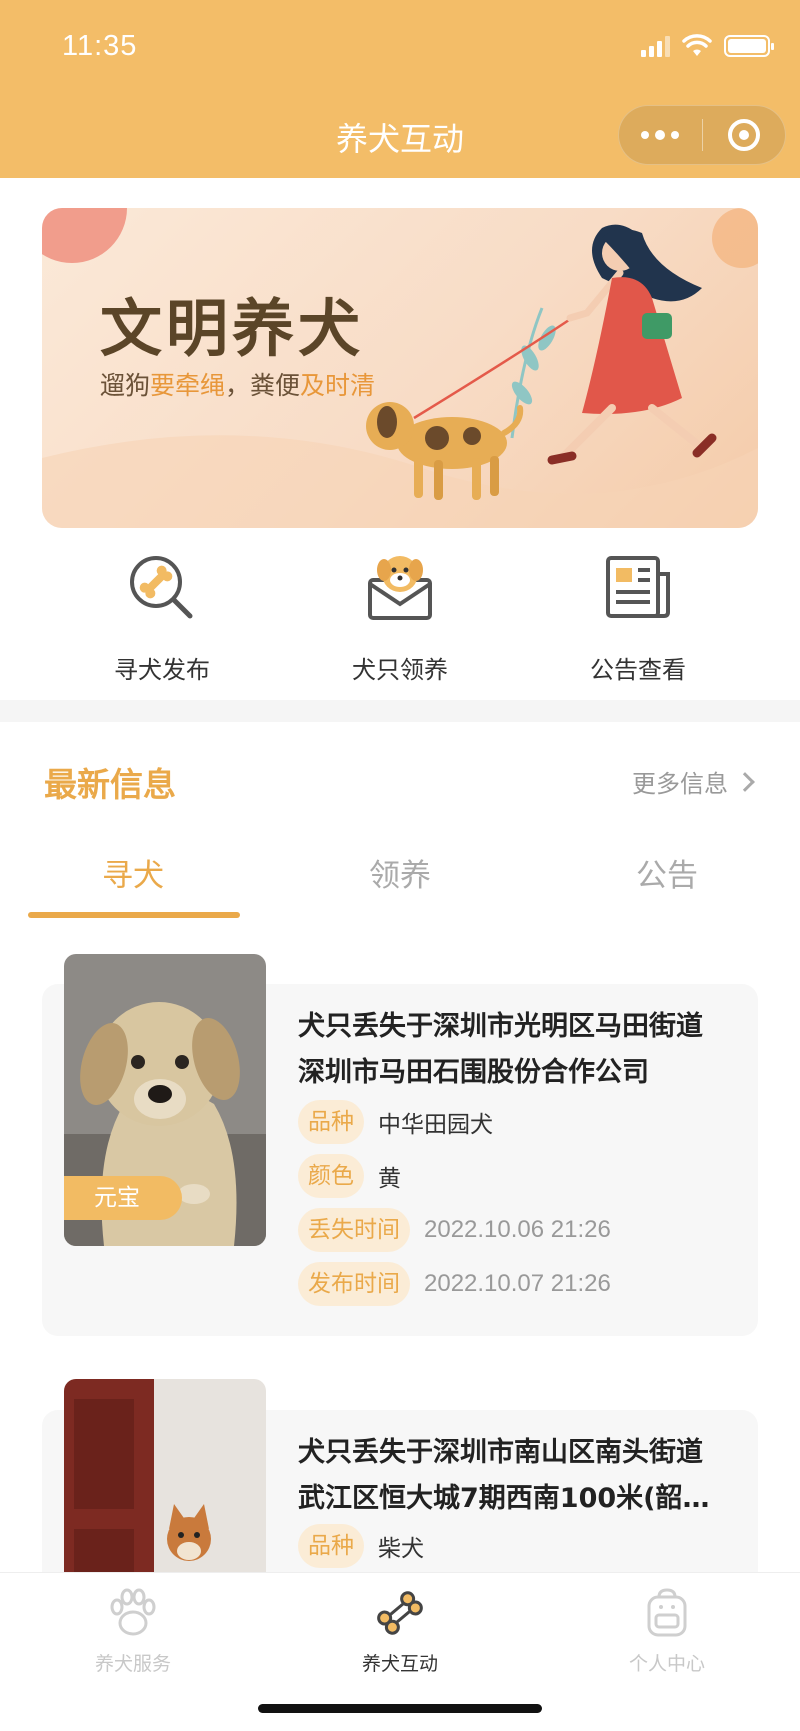 This screenshot has width=800, height=1731. I want to click on post-time-value: 2022.10.07 21:26, so click(517, 1283).